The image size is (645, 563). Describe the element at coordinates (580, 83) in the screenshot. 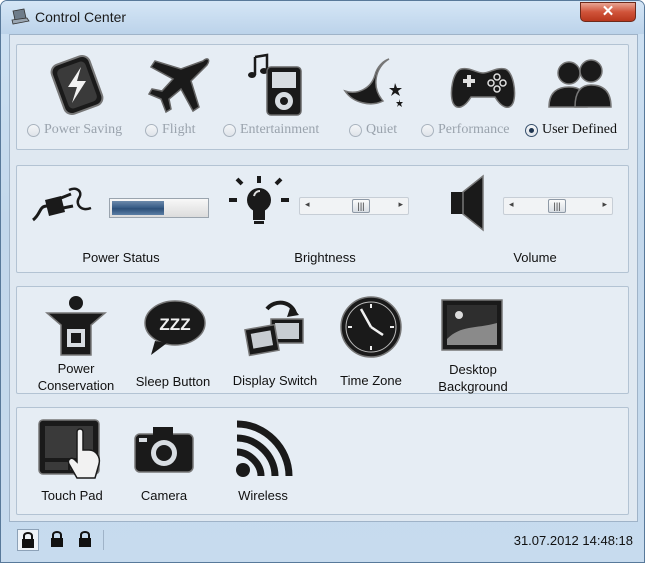

I see `users-icon` at that location.